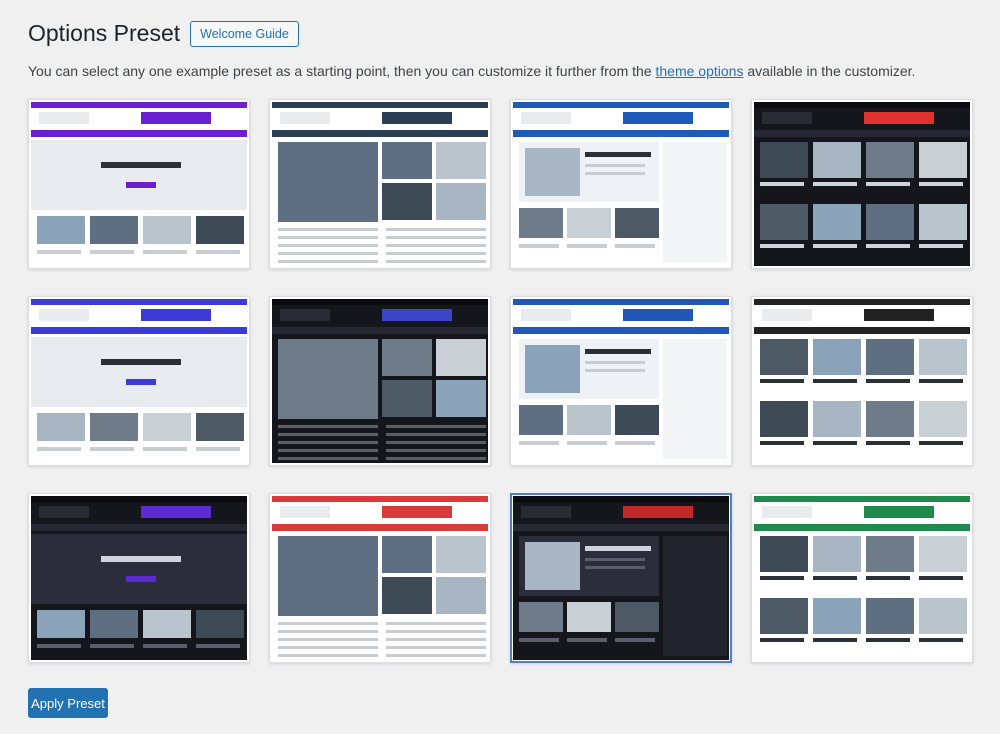 Image resolution: width=1000 pixels, height=734 pixels. Describe the element at coordinates (68, 703) in the screenshot. I see `apply-preset-button: Apply Preset` at that location.